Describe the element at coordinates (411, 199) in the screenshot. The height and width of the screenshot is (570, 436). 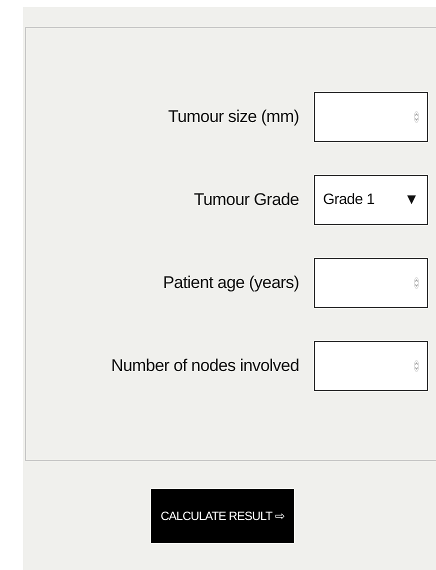
I see `caret-icon: ▼` at that location.